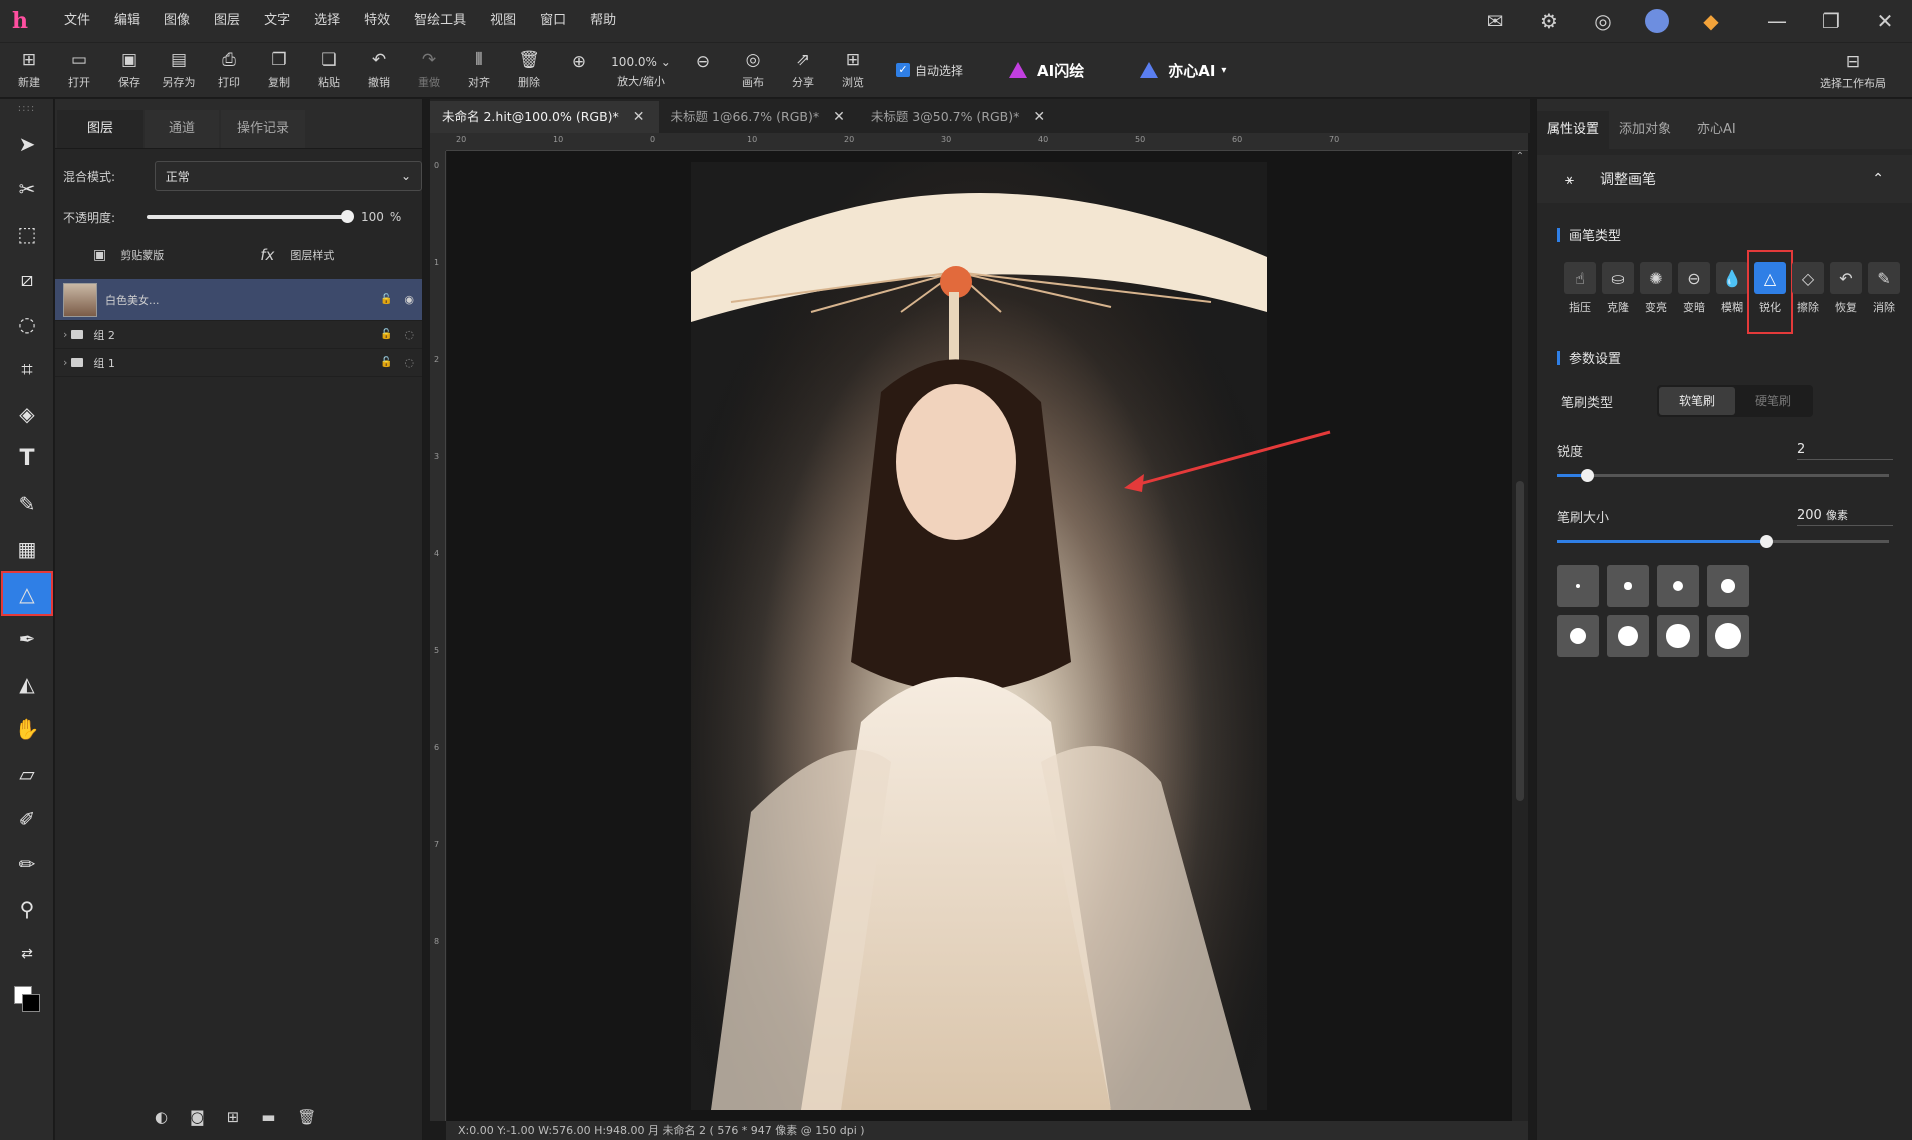  I want to click on sharpen-tool-icon: △, so click(27, 593).